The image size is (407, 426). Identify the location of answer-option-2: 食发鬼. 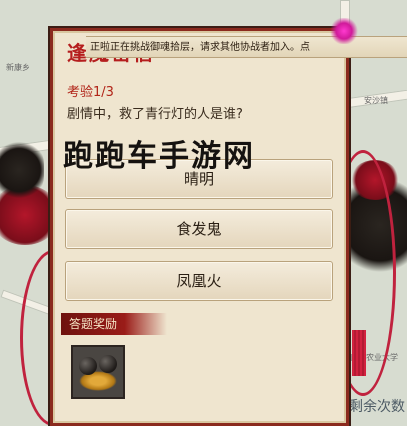
(199, 229).